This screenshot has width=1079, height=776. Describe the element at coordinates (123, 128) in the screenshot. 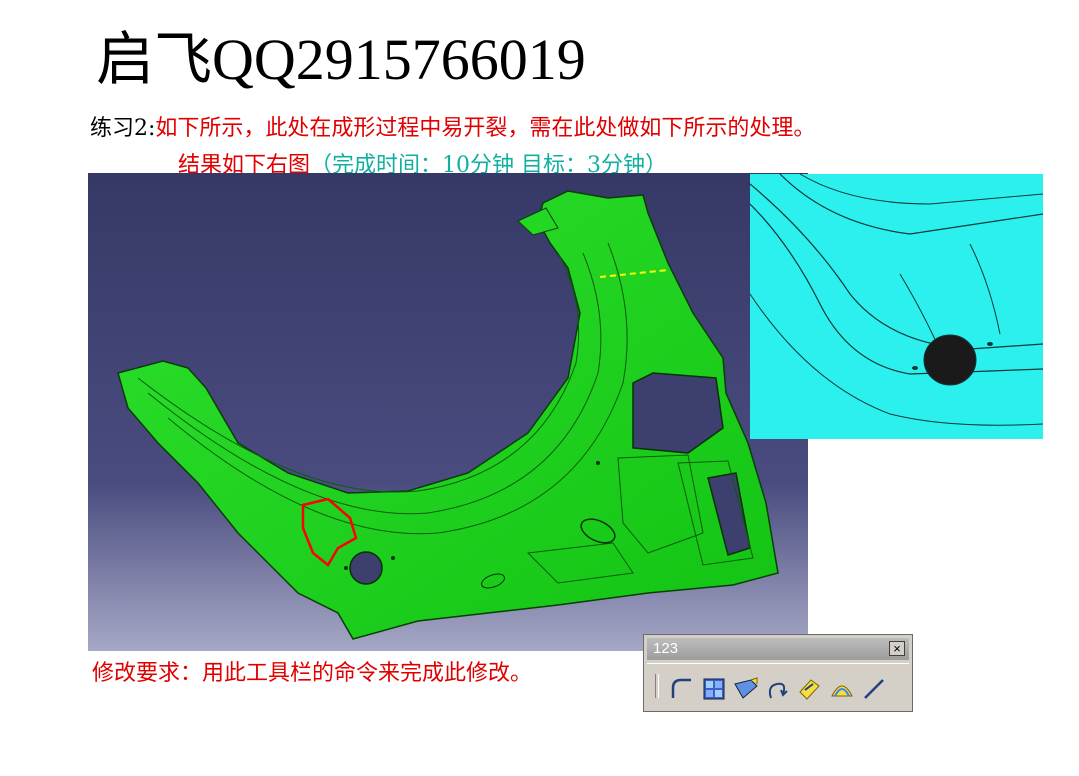

I see `exercise-label: 练习2:` at that location.